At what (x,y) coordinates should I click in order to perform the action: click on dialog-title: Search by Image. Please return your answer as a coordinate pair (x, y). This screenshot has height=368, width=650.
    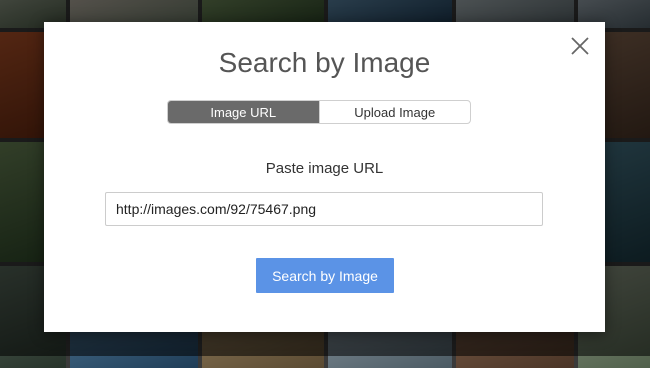
    Looking at the image, I should click on (324, 62).